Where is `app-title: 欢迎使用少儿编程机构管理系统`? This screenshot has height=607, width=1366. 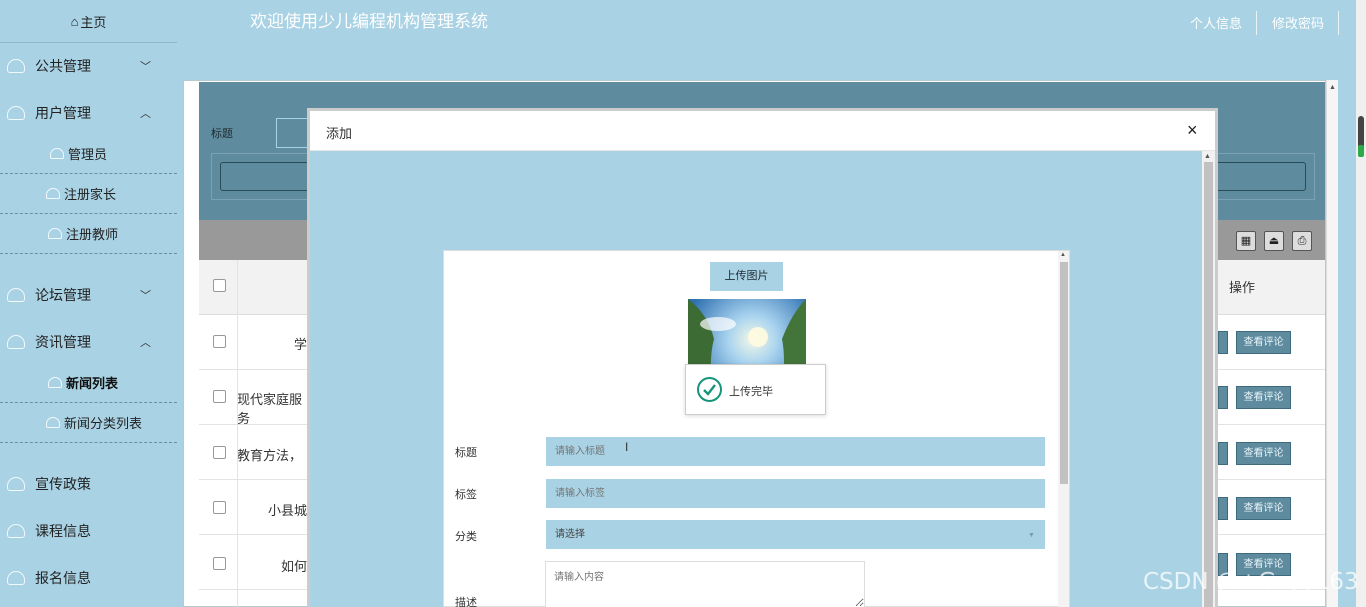
app-title: 欢迎使用少儿编程机构管理系统 is located at coordinates (369, 21).